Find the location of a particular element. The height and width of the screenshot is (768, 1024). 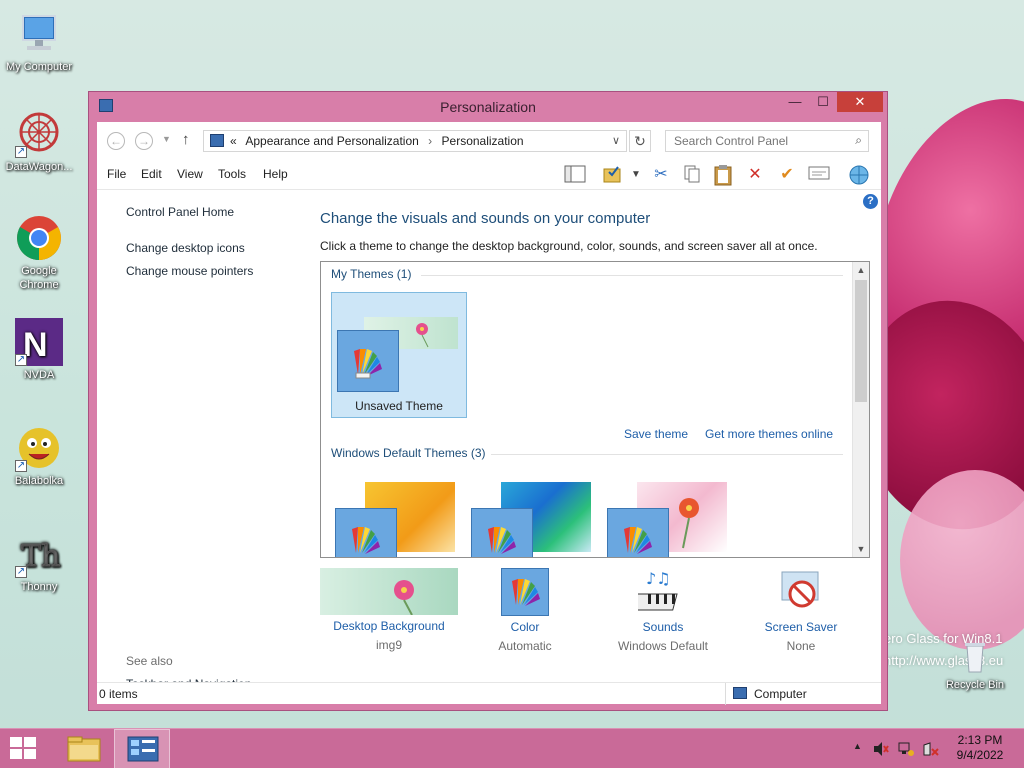

status-location: Computer is located at coordinates (780, 694).